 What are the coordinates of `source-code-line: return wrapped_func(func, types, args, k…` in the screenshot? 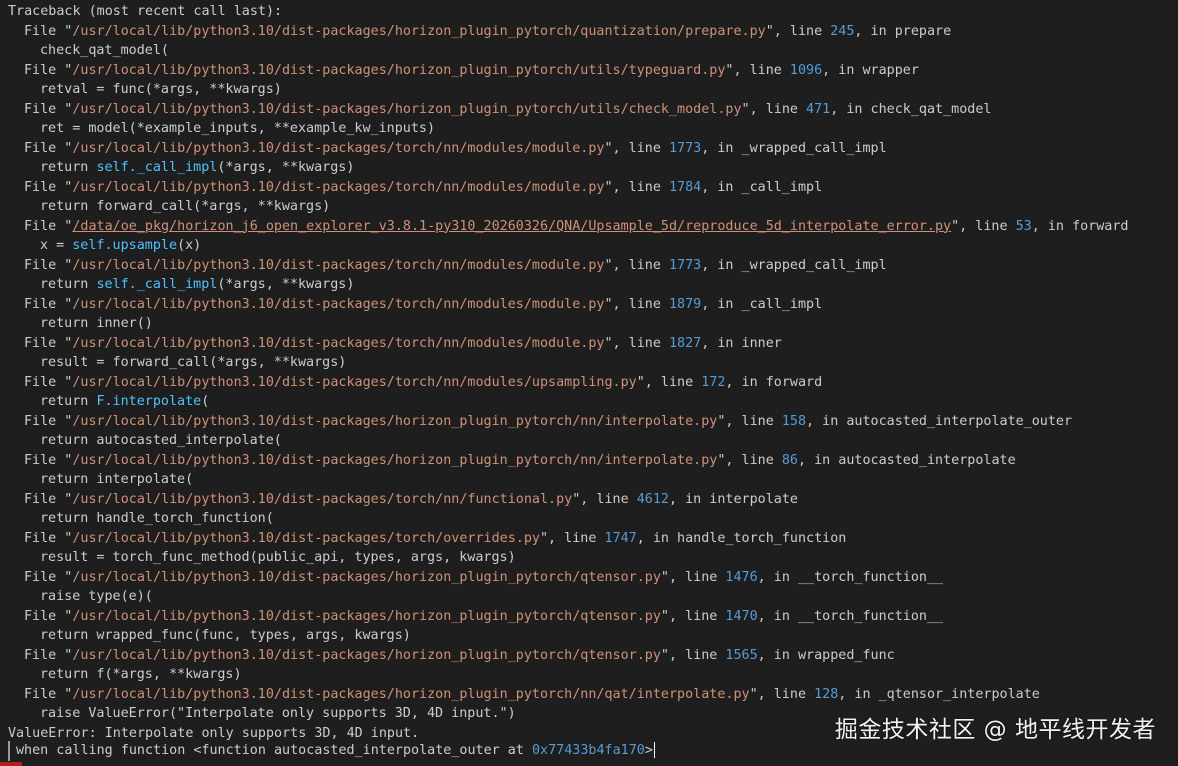 It's located at (593, 636).